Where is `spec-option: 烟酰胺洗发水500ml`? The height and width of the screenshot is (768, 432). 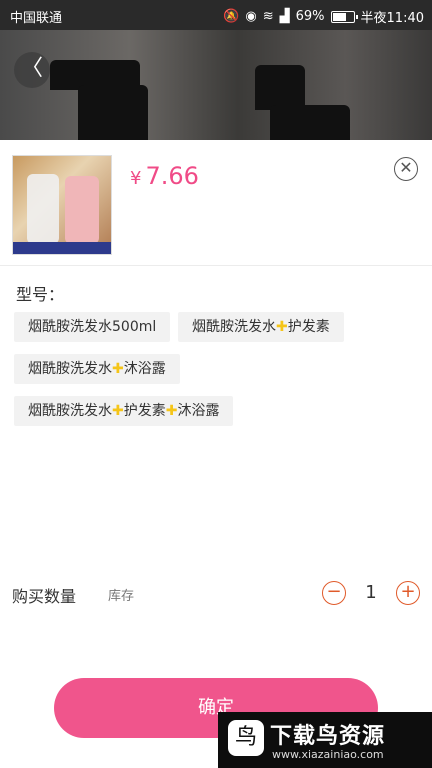
spec-option: 烟酰胺洗发水500ml is located at coordinates (92, 327).